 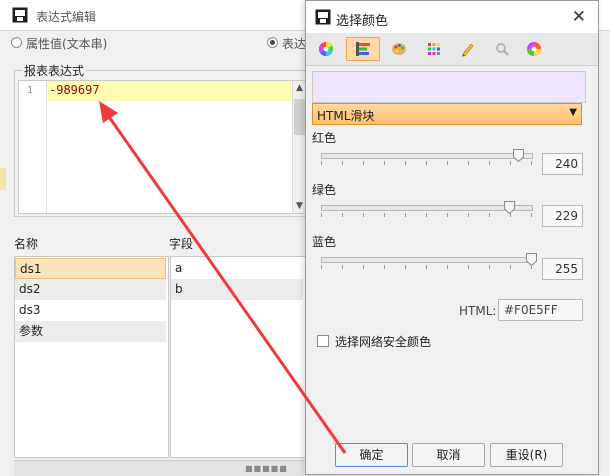 What do you see at coordinates (502, 49) in the screenshot?
I see `eyedropper-icon` at bounding box center [502, 49].